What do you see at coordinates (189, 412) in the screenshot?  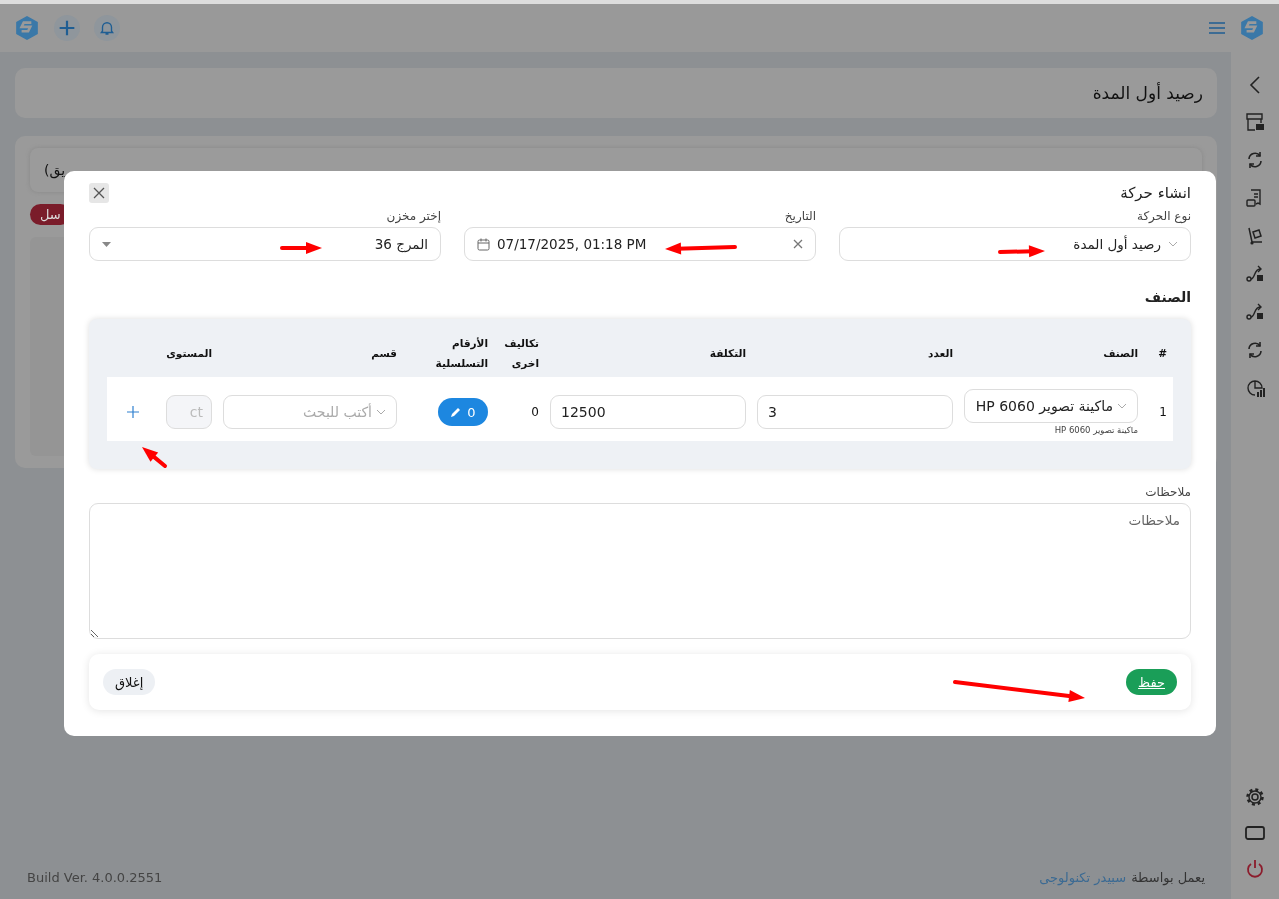 I see `level-input: ct` at bounding box center [189, 412].